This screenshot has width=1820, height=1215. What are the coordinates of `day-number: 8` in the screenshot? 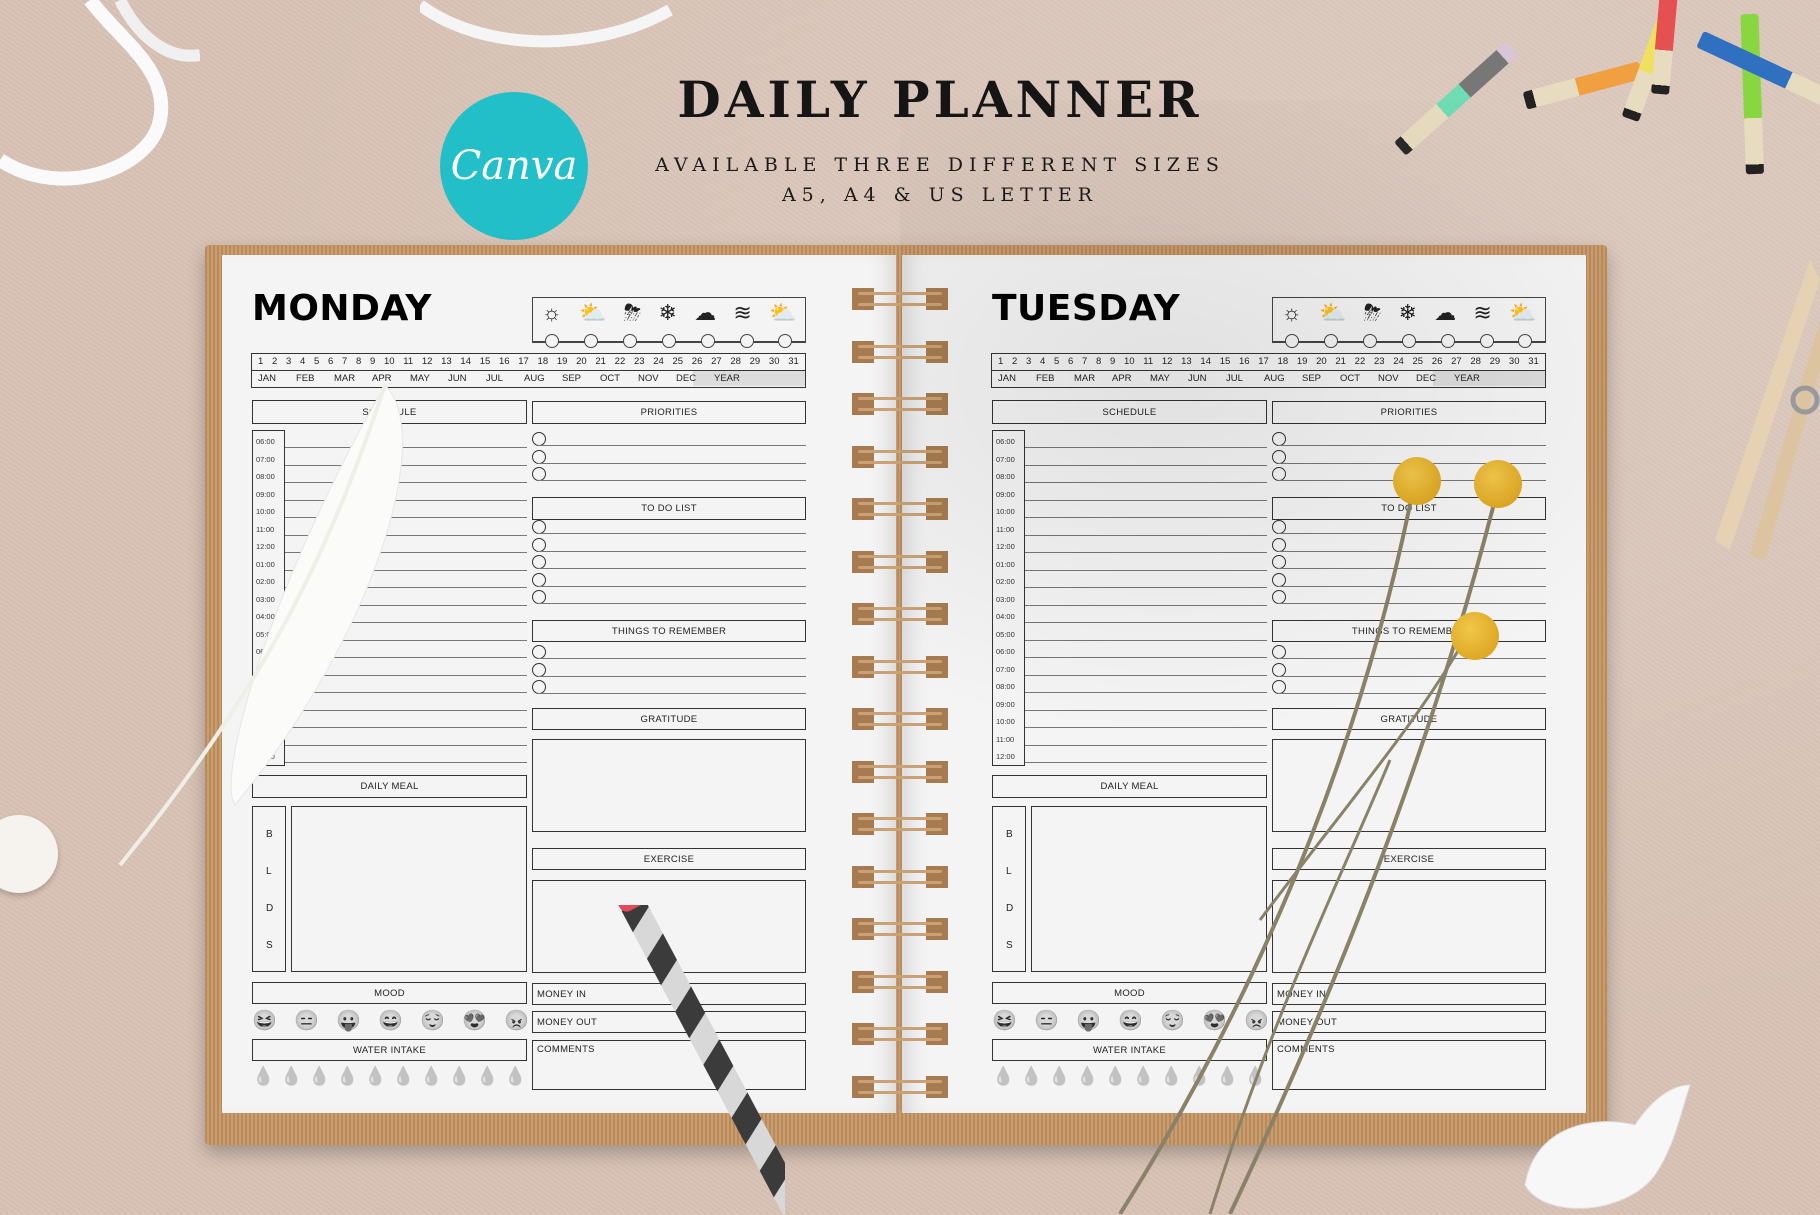 It's located at (1098, 361).